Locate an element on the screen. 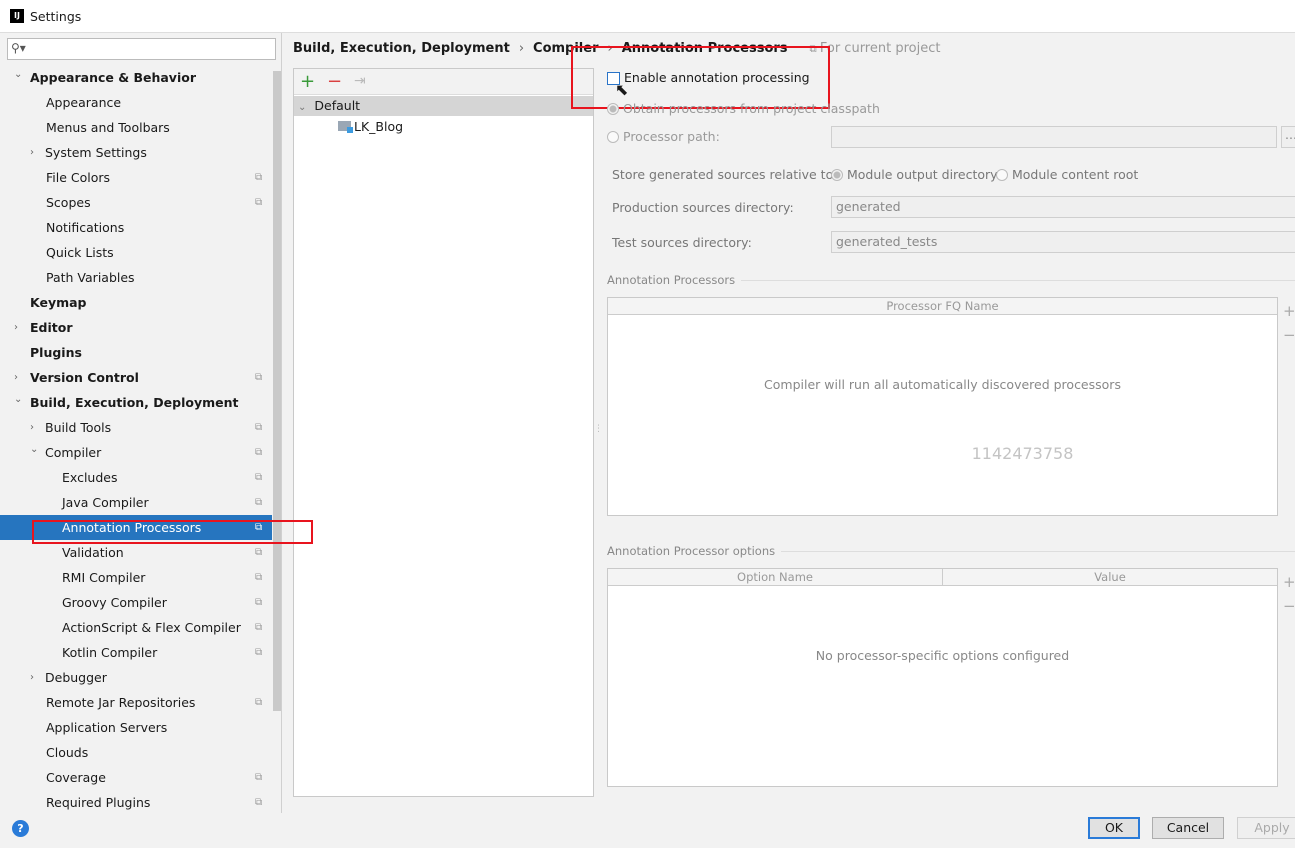 The height and width of the screenshot is (848, 1295). test-dir-label: Test sources directory: is located at coordinates (682, 242).